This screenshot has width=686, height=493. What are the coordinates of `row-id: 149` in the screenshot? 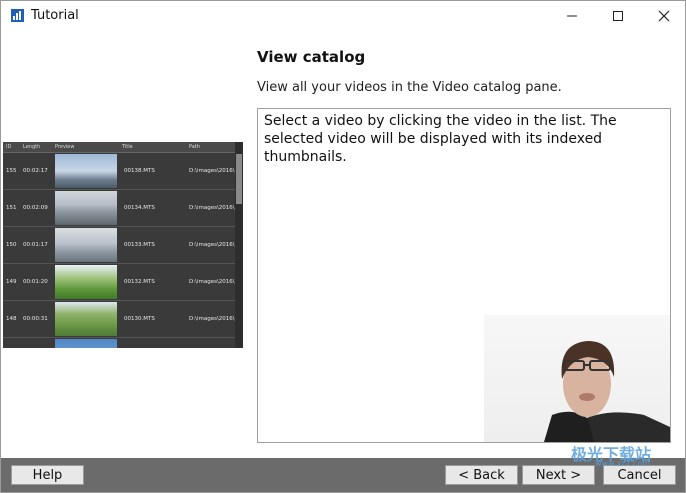 It's located at (11, 282).